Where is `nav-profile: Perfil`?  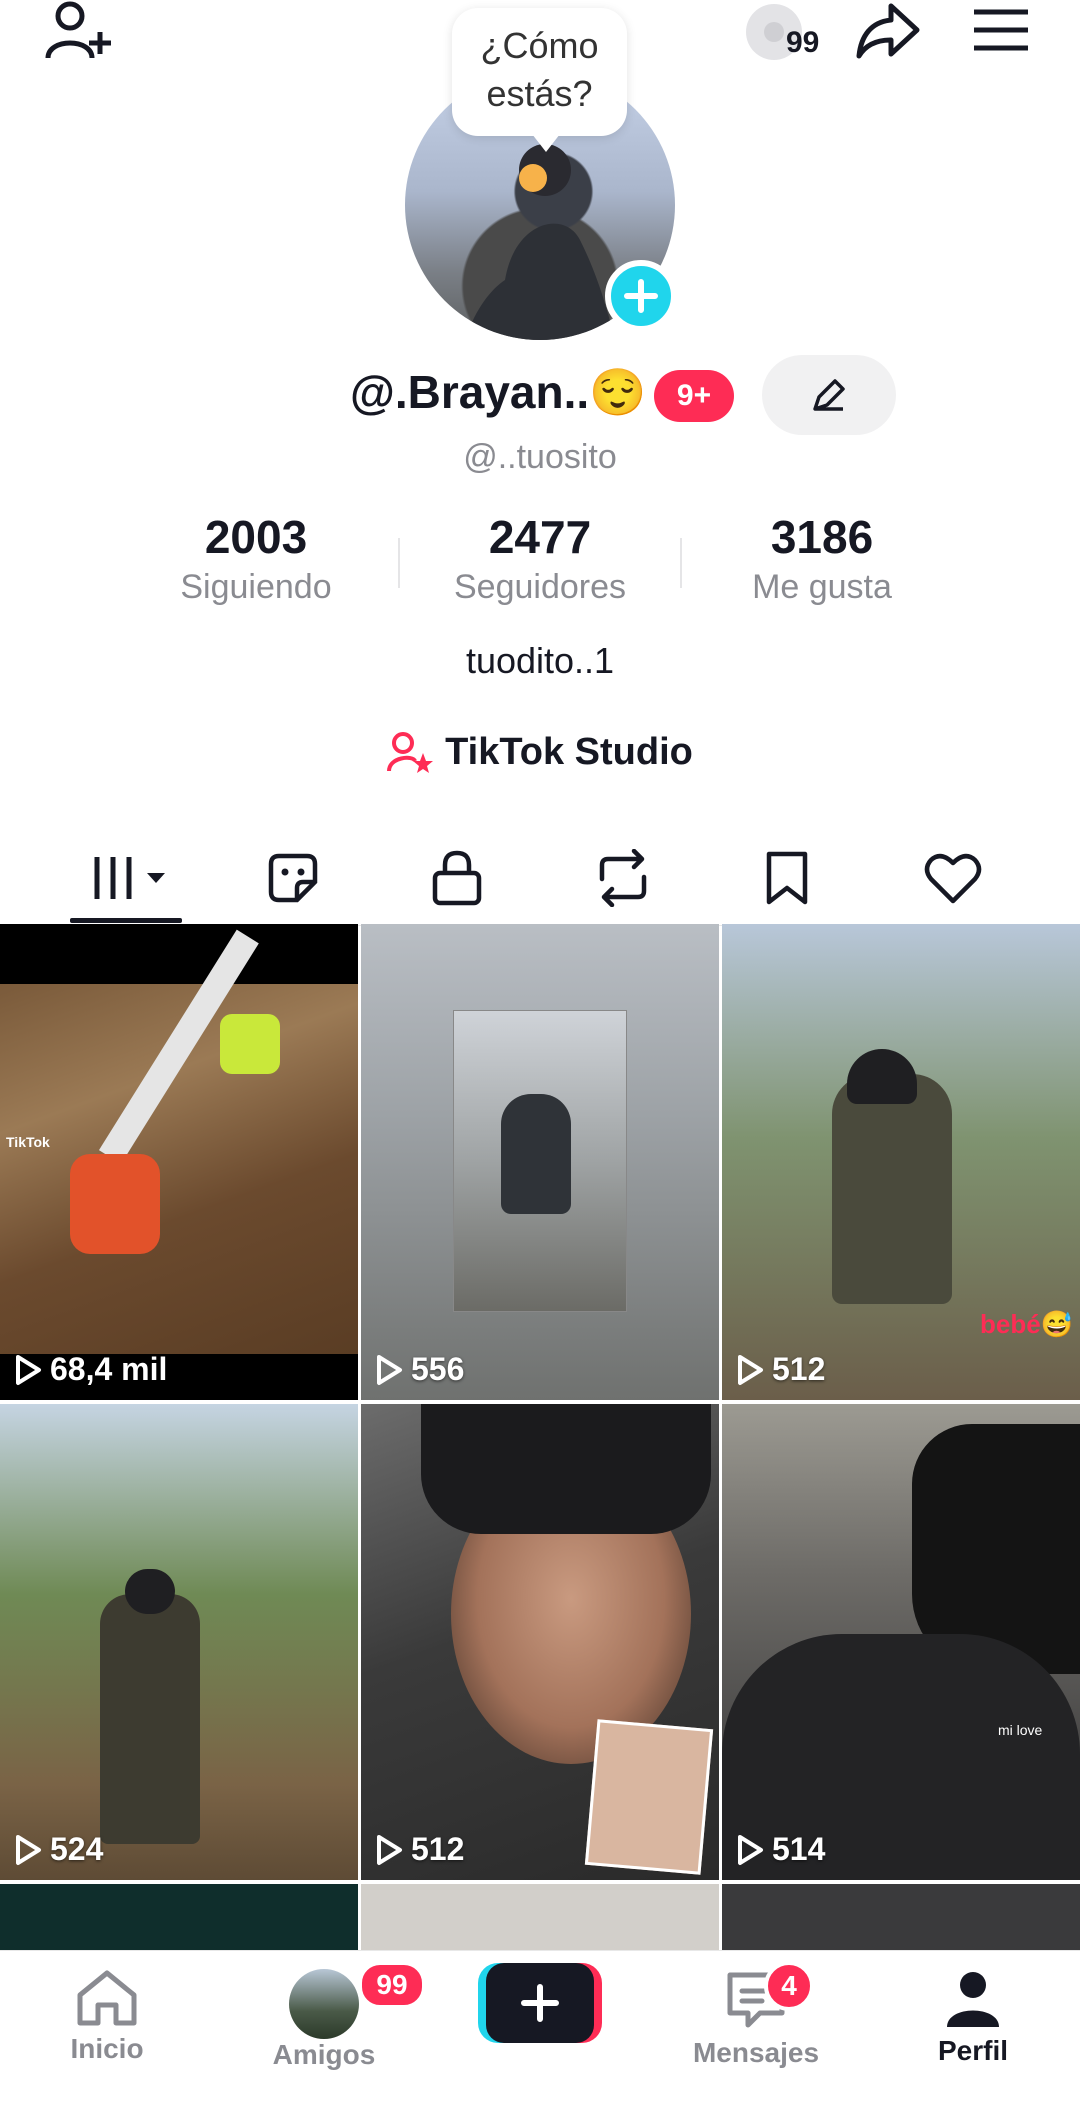
nav-profile: Perfil is located at coordinates (973, 2018).